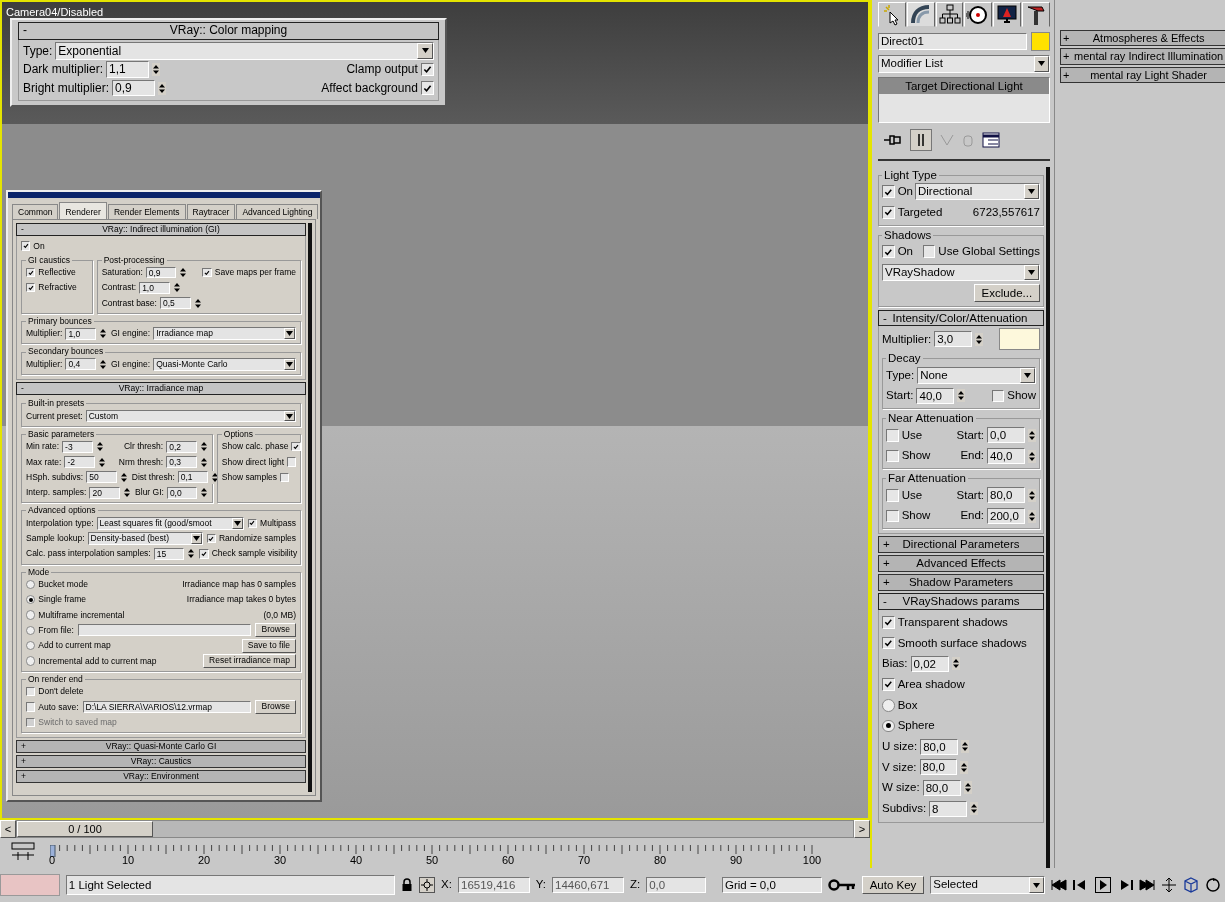 The width and height of the screenshot is (1225, 902). What do you see at coordinates (224, 364) in the screenshot?
I see `dropdown: Quasi-Monte Carlo` at bounding box center [224, 364].